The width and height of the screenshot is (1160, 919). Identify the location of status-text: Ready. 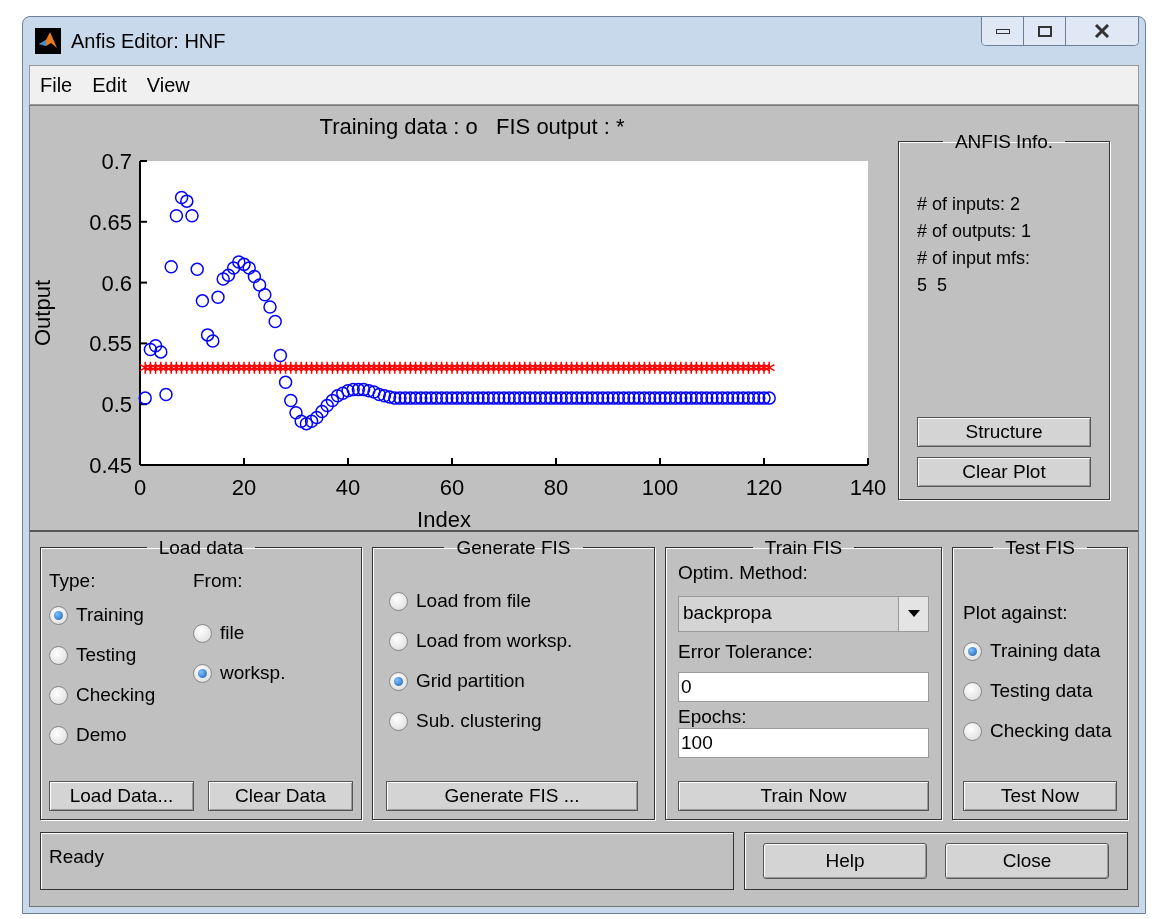
(76, 856).